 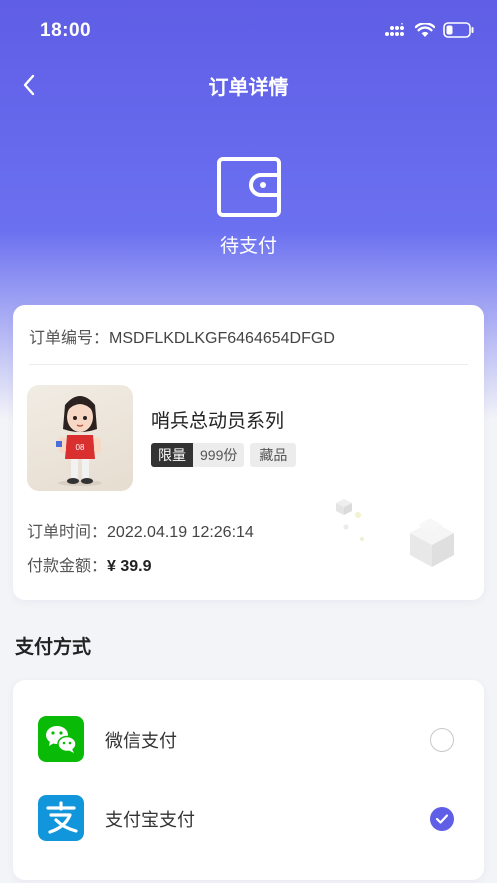 I want to click on status-time: 18:00, so click(x=66, y=30).